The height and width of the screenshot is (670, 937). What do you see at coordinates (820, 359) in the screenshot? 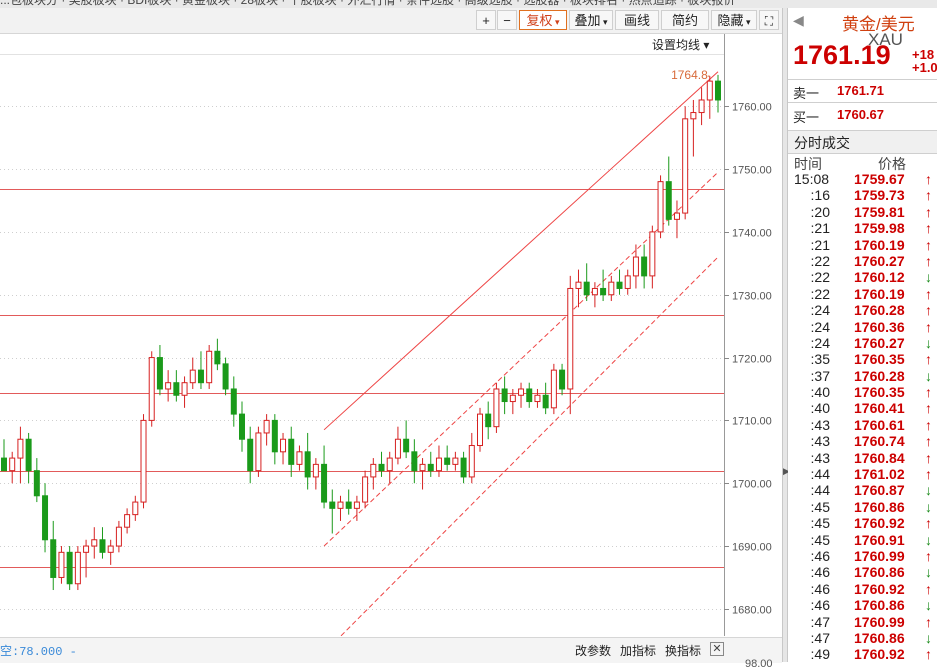
I see `tick-time: :35` at bounding box center [820, 359].